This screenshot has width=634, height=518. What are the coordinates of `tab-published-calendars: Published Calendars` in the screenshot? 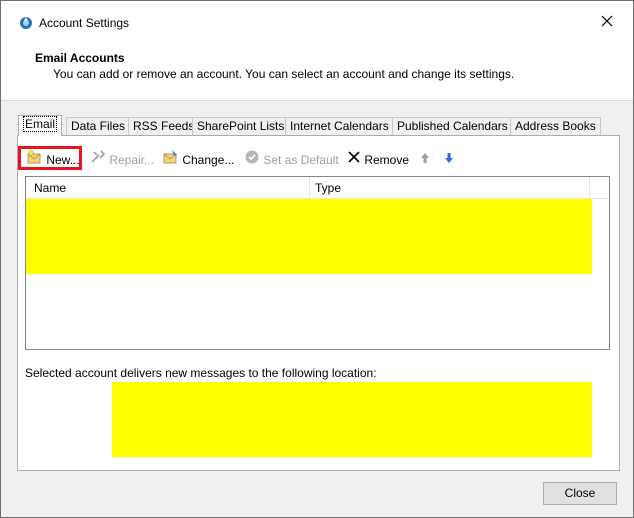 It's located at (452, 126).